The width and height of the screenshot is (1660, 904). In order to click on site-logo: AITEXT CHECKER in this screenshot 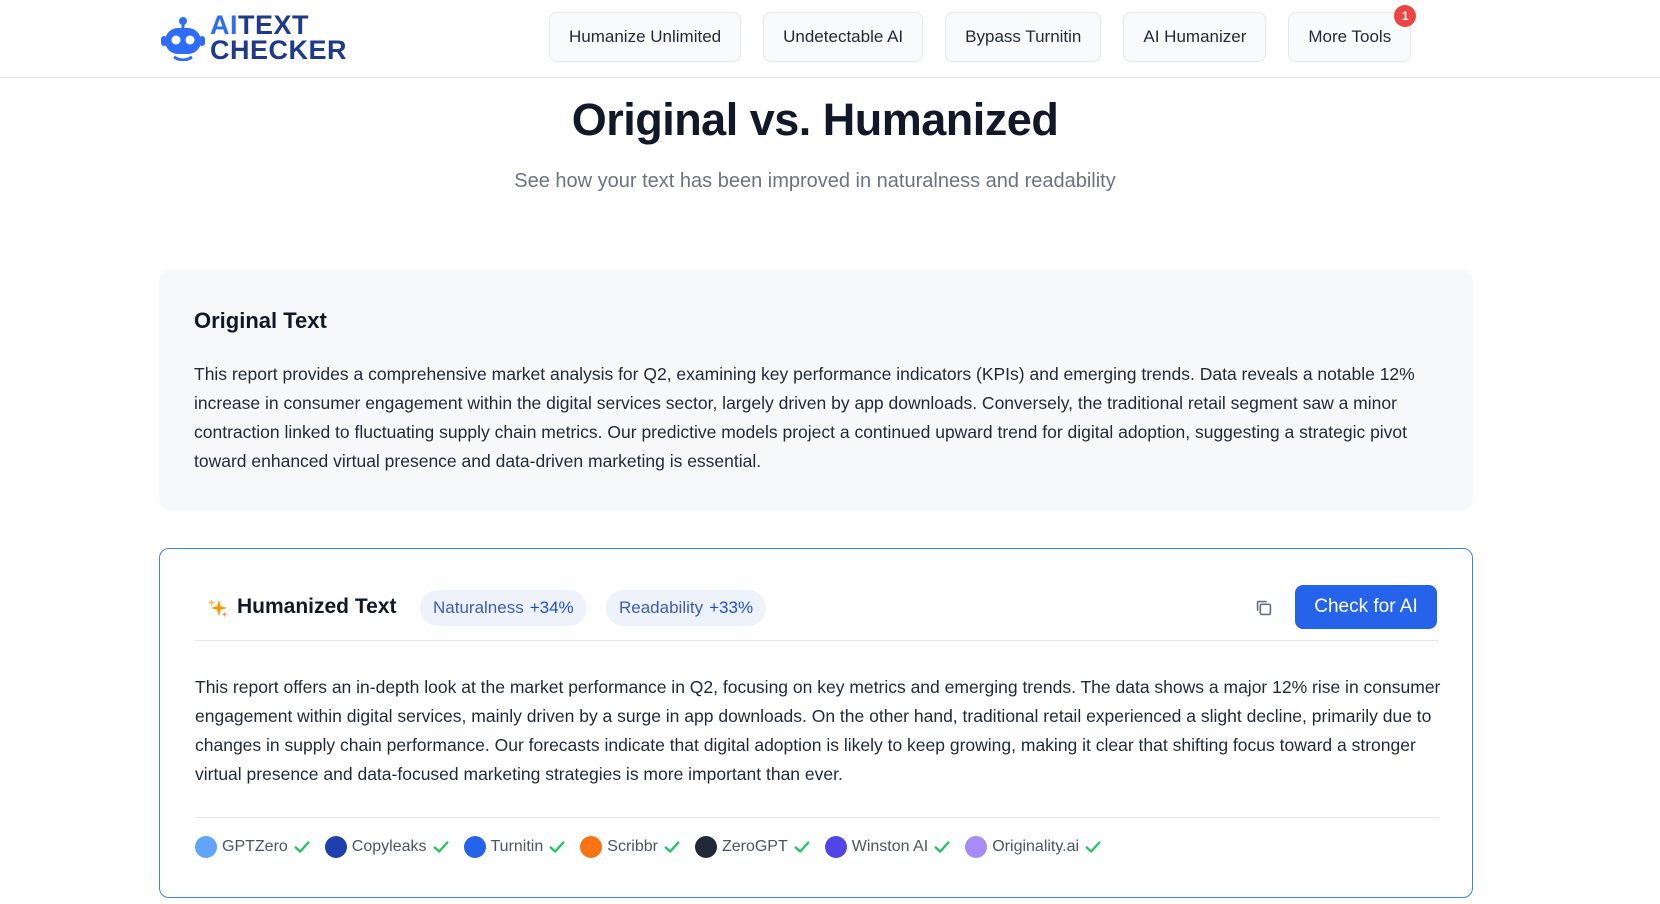, I will do `click(253, 38)`.